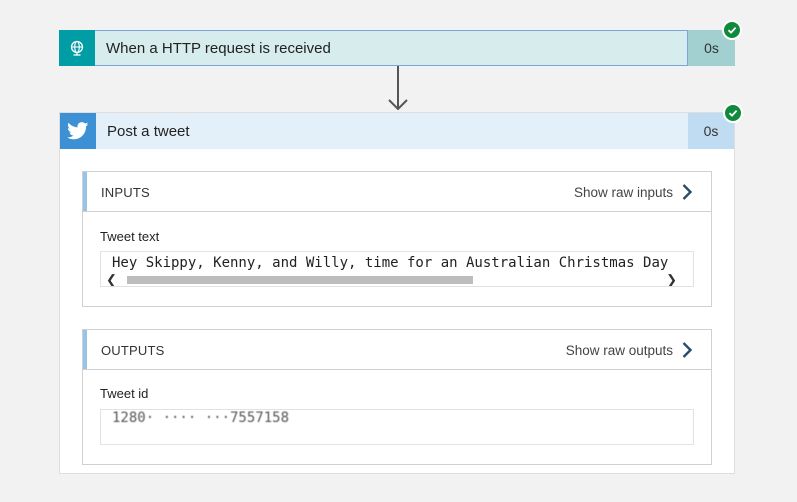 This screenshot has height=502, width=797. What do you see at coordinates (397, 192) in the screenshot?
I see `inputs-header: INPUTS Show raw inputs` at bounding box center [397, 192].